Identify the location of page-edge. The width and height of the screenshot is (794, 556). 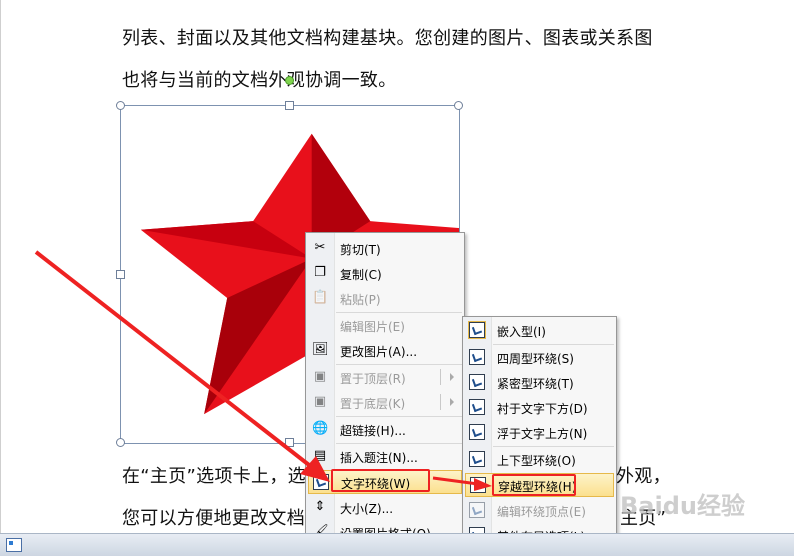
(0, 270).